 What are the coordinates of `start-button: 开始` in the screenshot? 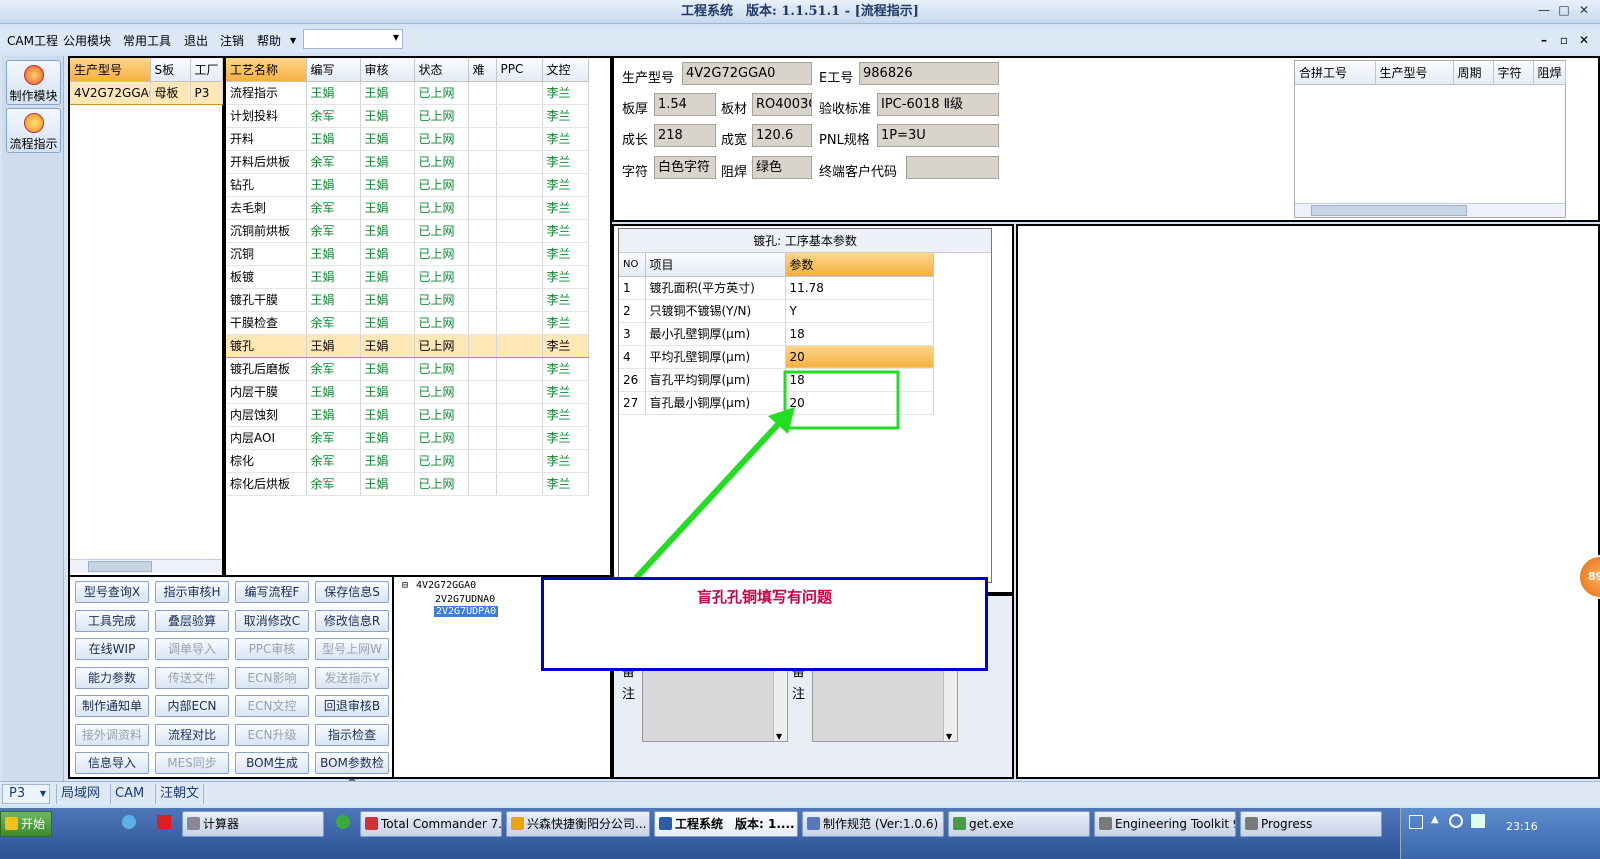 It's located at (26, 824).